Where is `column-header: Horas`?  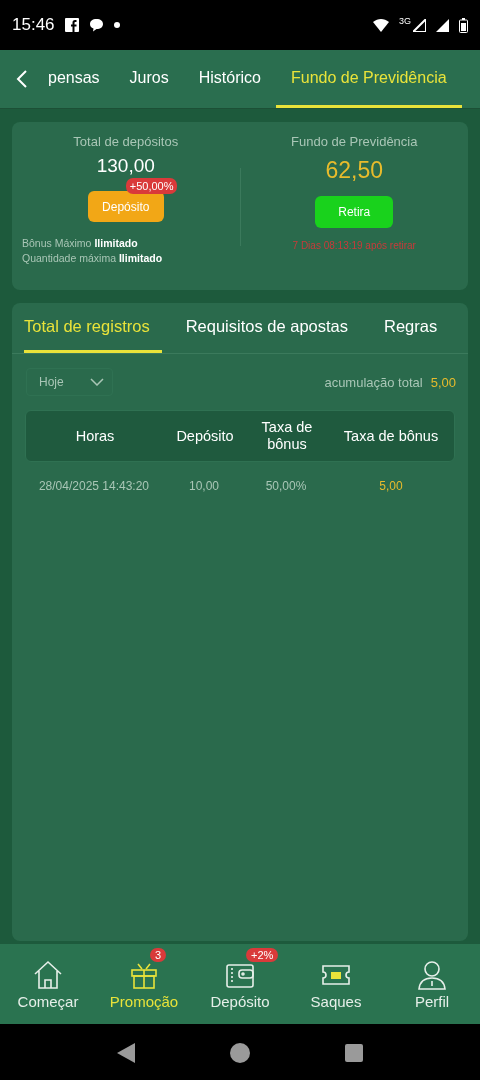
column-header: Horas is located at coordinates (95, 436).